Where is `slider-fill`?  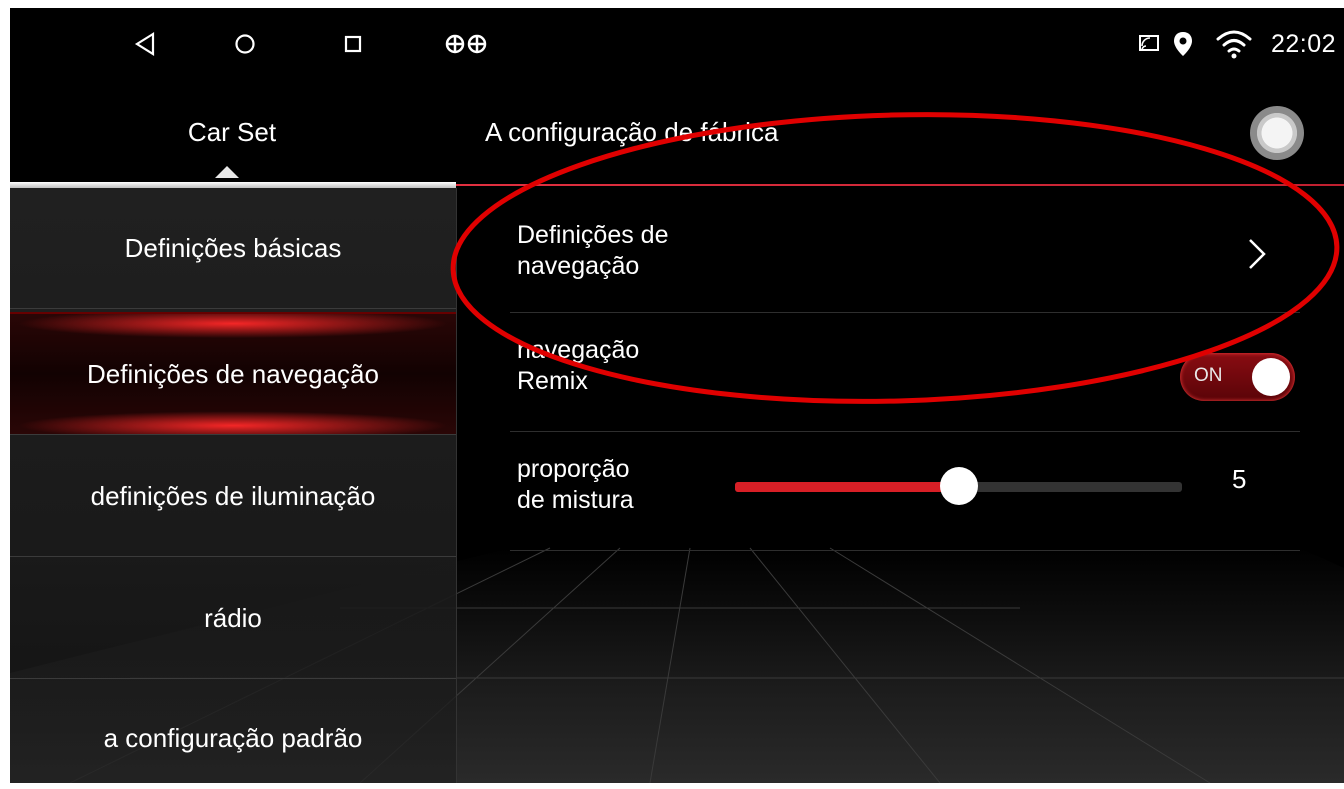
slider-fill is located at coordinates (847, 487).